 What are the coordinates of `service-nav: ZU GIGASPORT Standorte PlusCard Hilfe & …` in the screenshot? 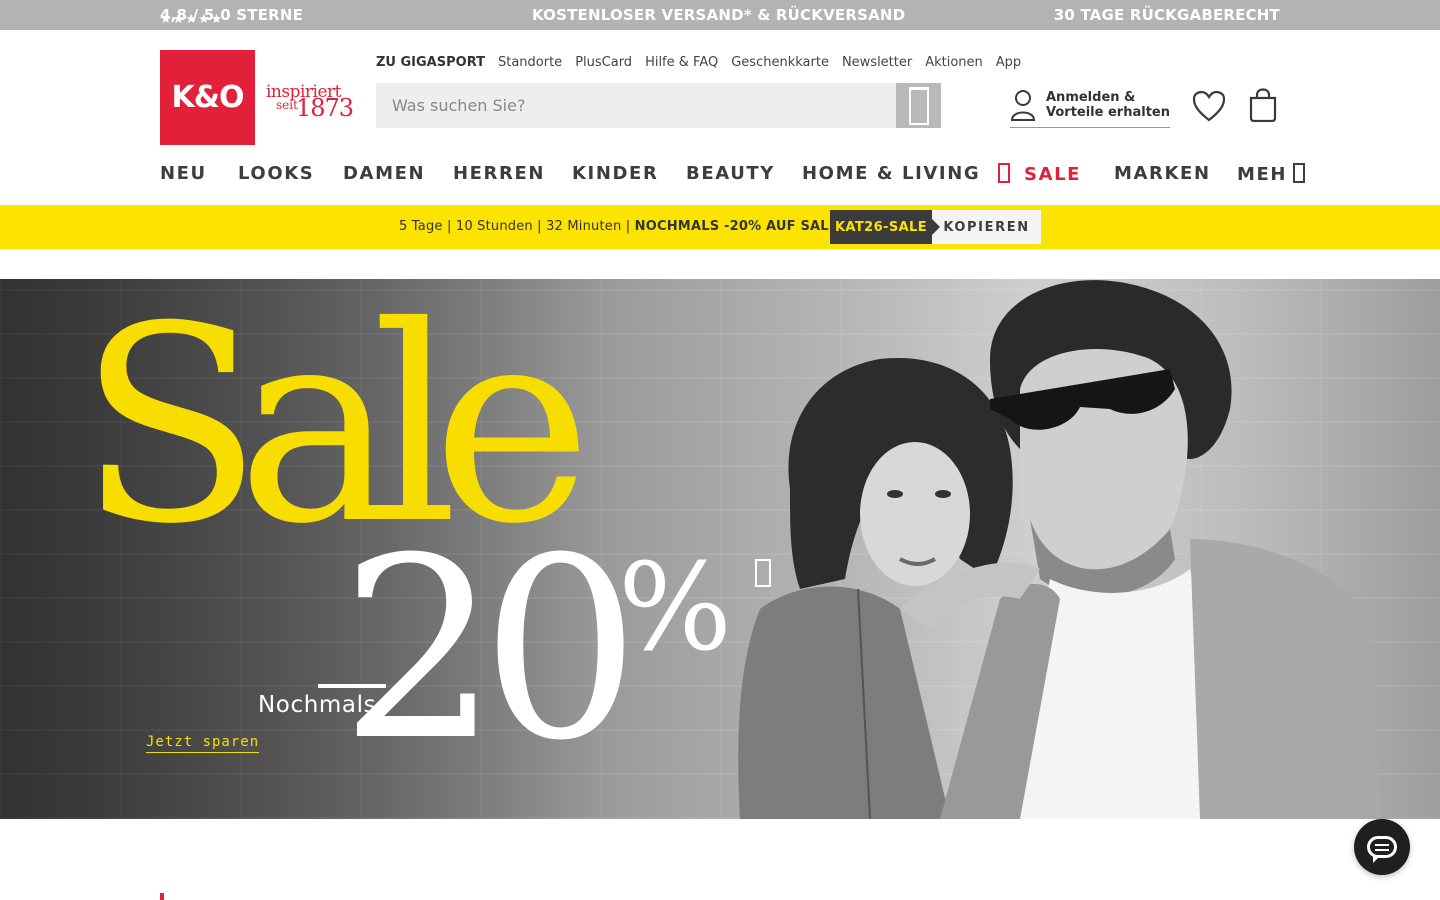 It's located at (698, 62).